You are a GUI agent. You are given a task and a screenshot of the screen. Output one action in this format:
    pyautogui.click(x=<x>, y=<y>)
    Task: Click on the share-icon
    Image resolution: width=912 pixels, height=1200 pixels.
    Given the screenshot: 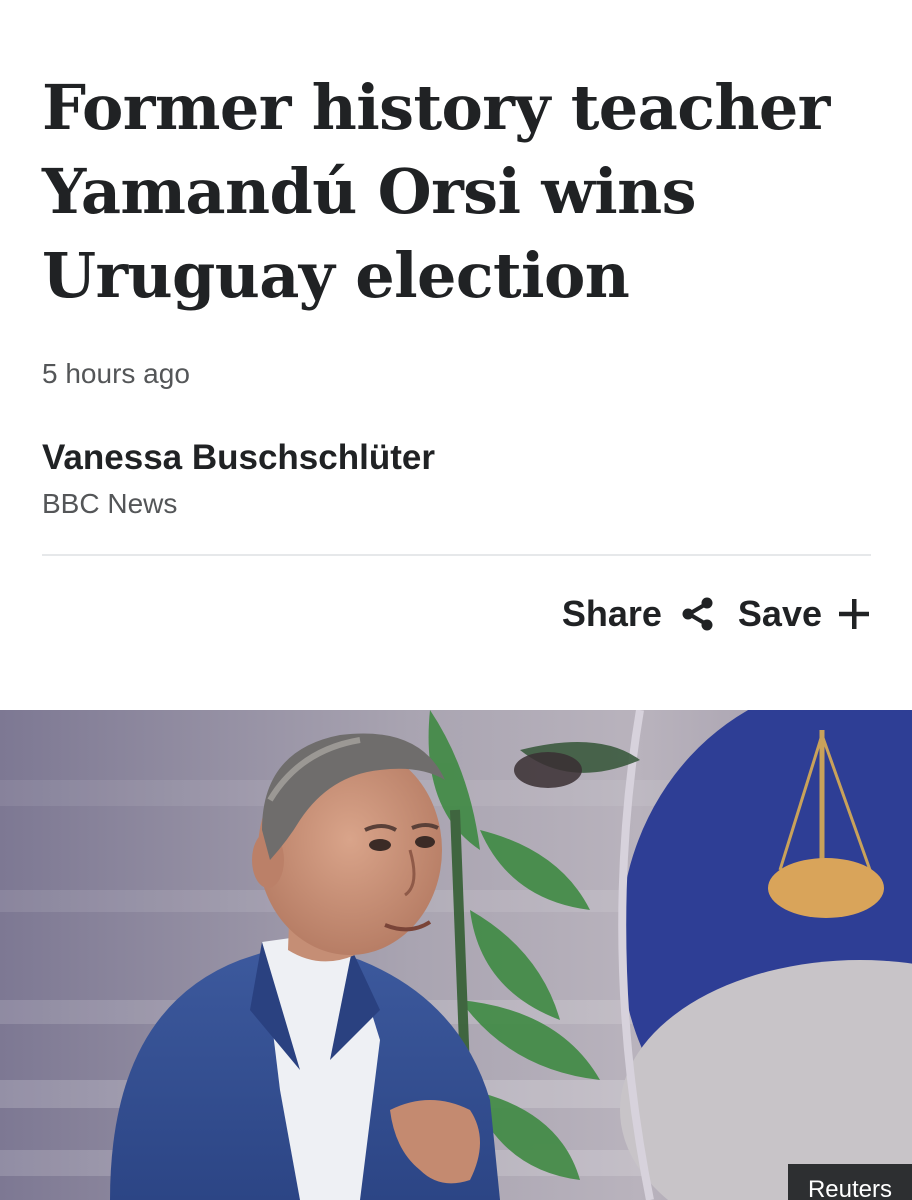 What is the action you would take?
    pyautogui.click(x=698, y=614)
    